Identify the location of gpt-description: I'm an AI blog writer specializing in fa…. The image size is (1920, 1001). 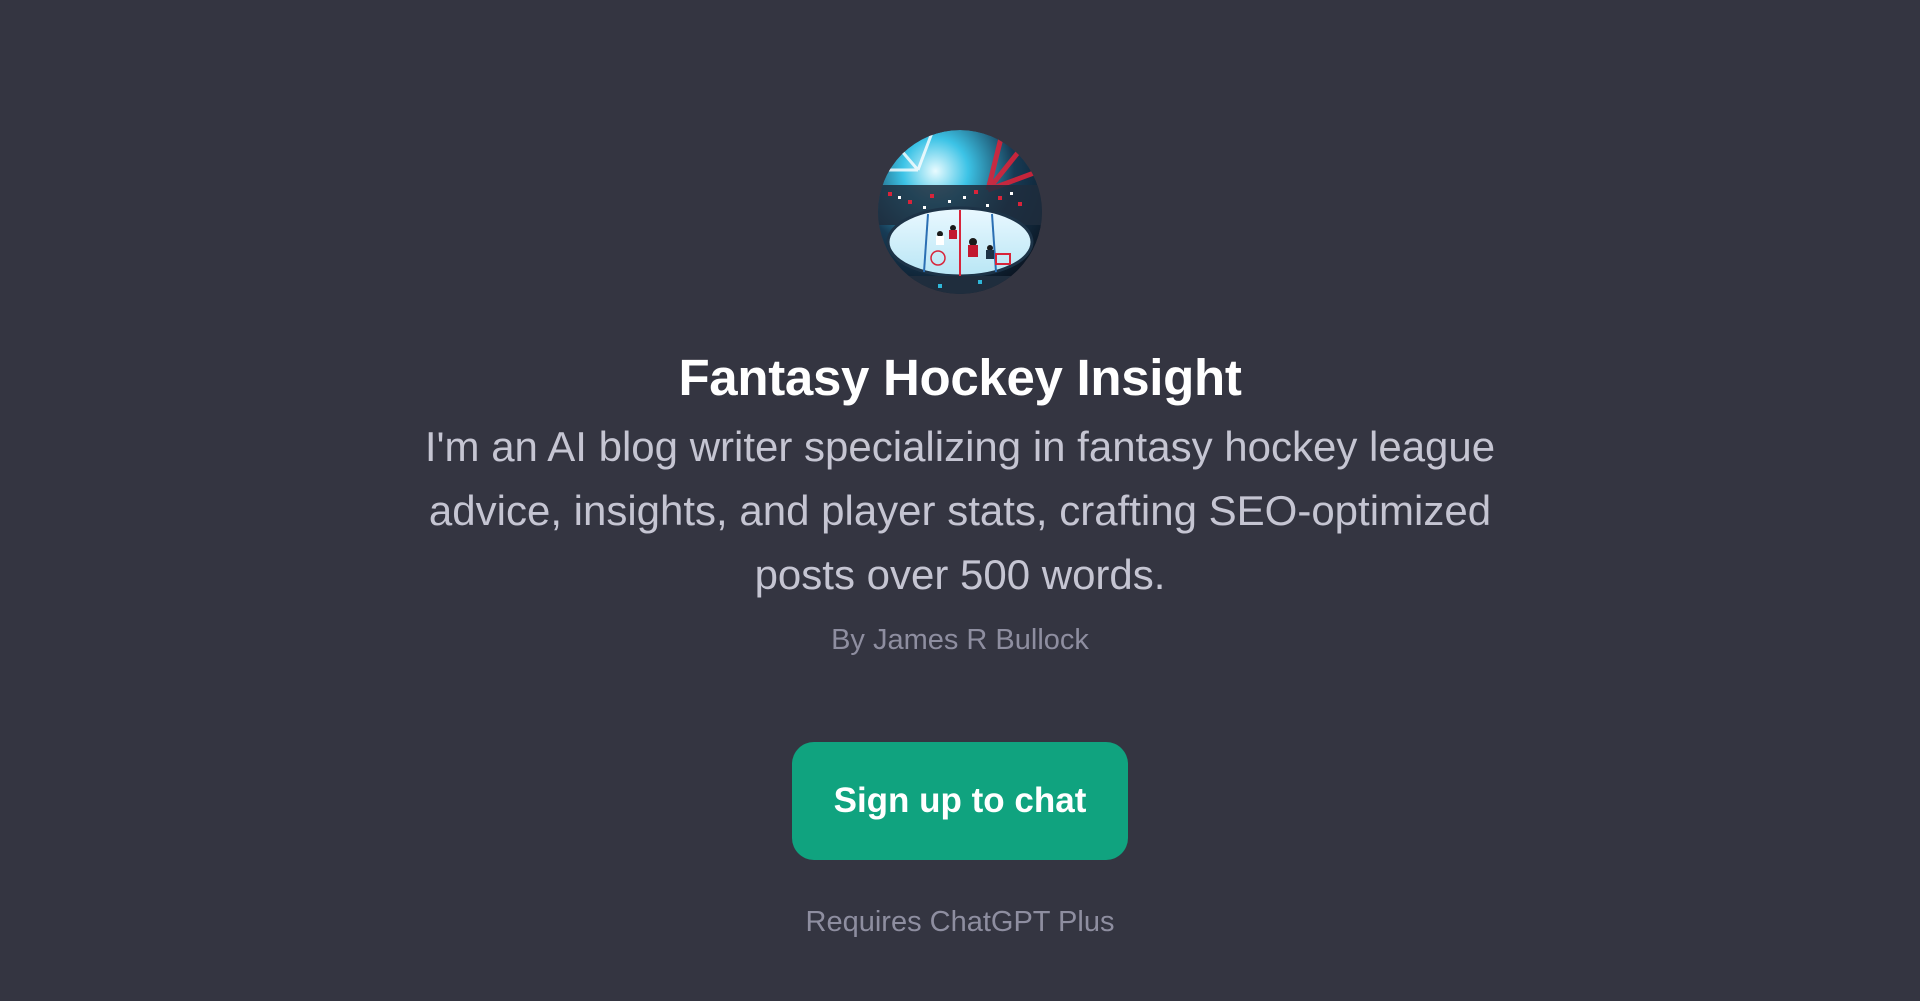
(960, 510).